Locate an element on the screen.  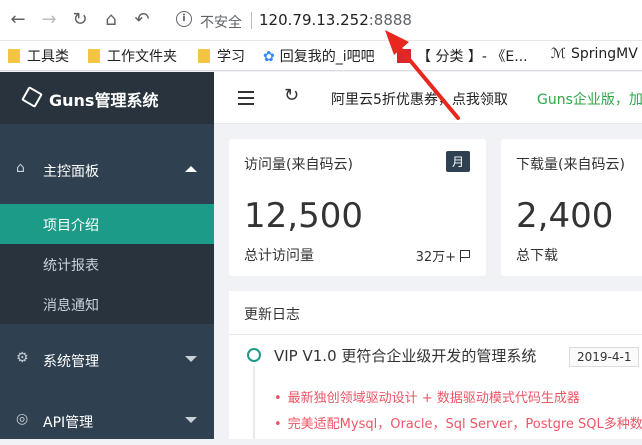
version-date: 2019-4-1 is located at coordinates (604, 357).